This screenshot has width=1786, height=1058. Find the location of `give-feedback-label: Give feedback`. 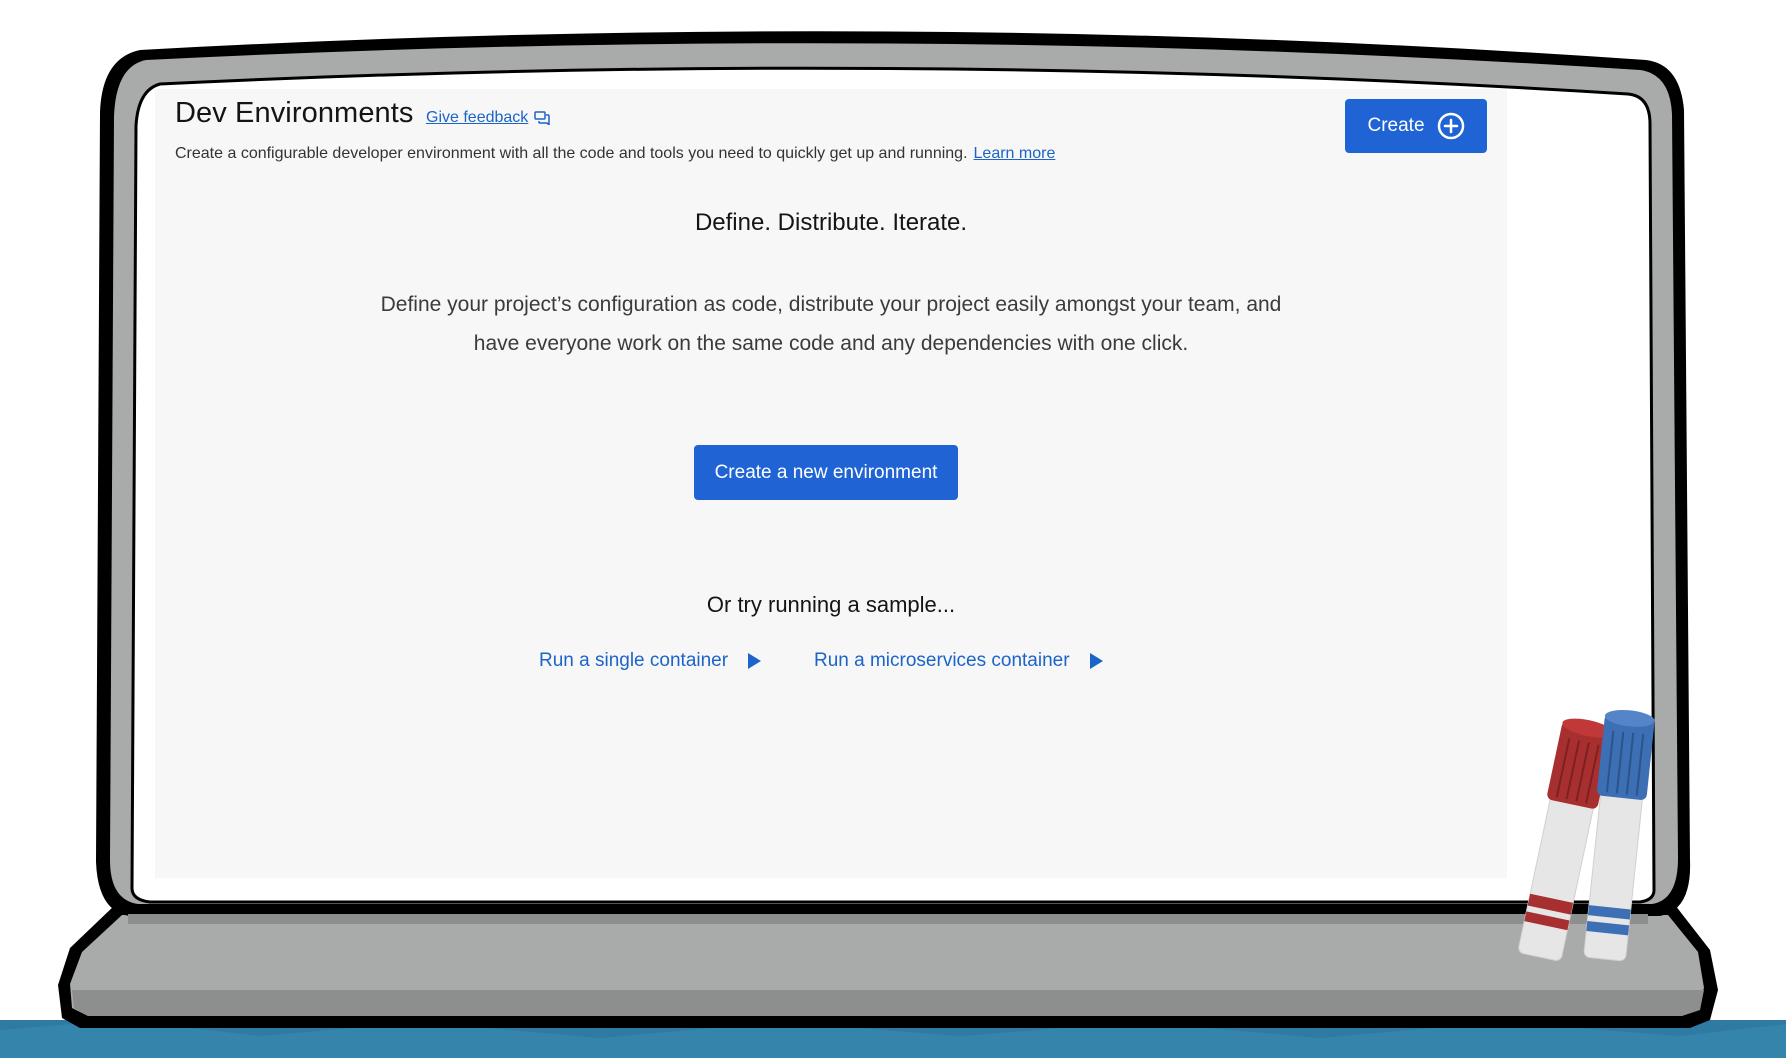

give-feedback-label: Give feedback is located at coordinates (477, 117).